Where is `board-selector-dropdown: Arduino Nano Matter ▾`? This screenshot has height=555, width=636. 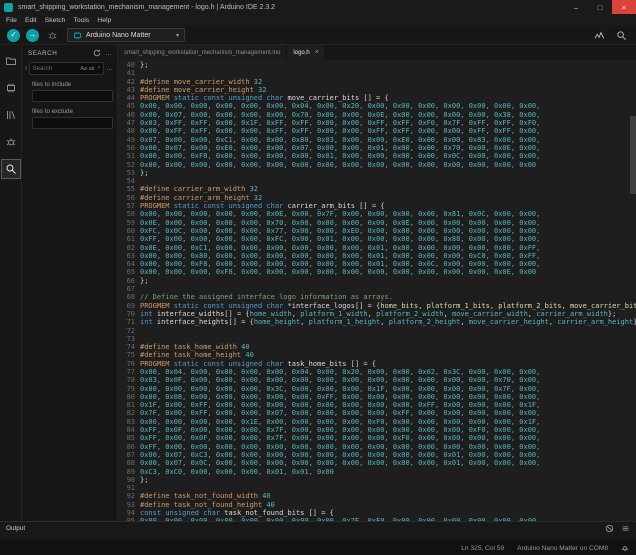 board-selector-dropdown: Arduino Nano Matter ▾ is located at coordinates (126, 35).